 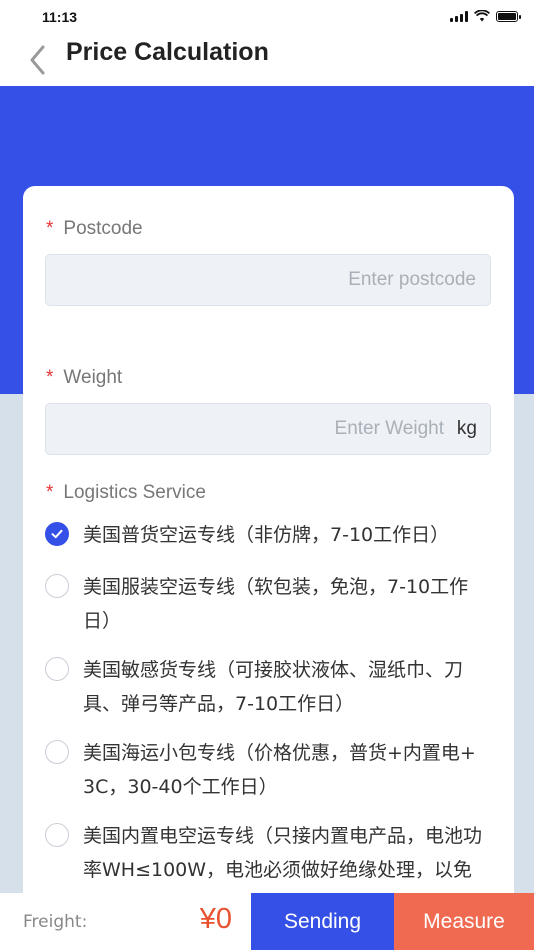 I want to click on service-option-label: 美国普货空运专线（非仿牌，7-10工作日）, so click(x=266, y=535).